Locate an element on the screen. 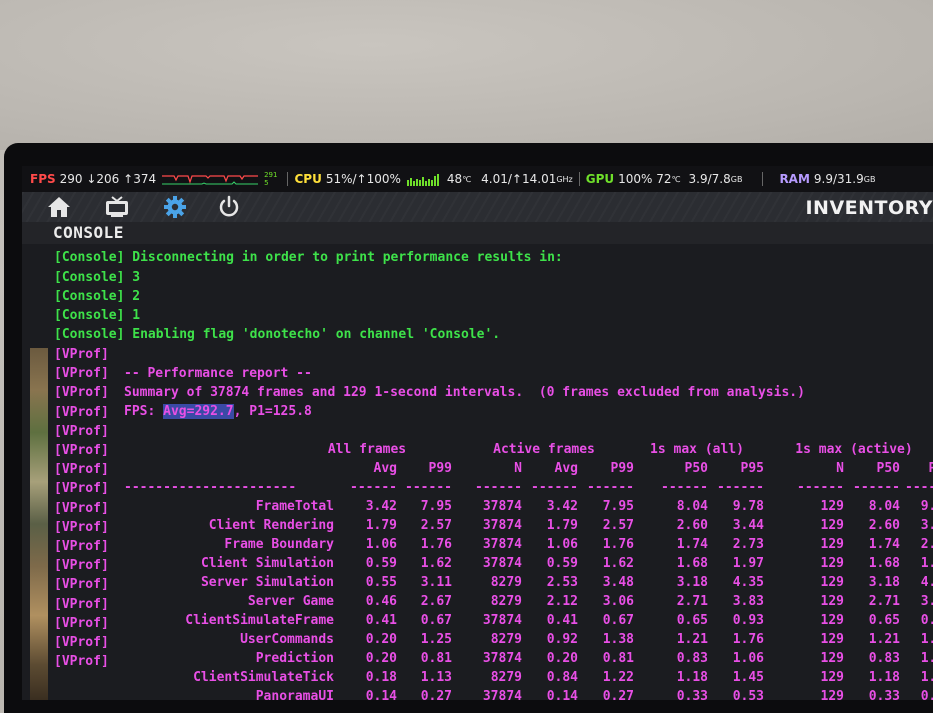 The image size is (933, 713). table-row-name: Prediction is located at coordinates (294, 658).